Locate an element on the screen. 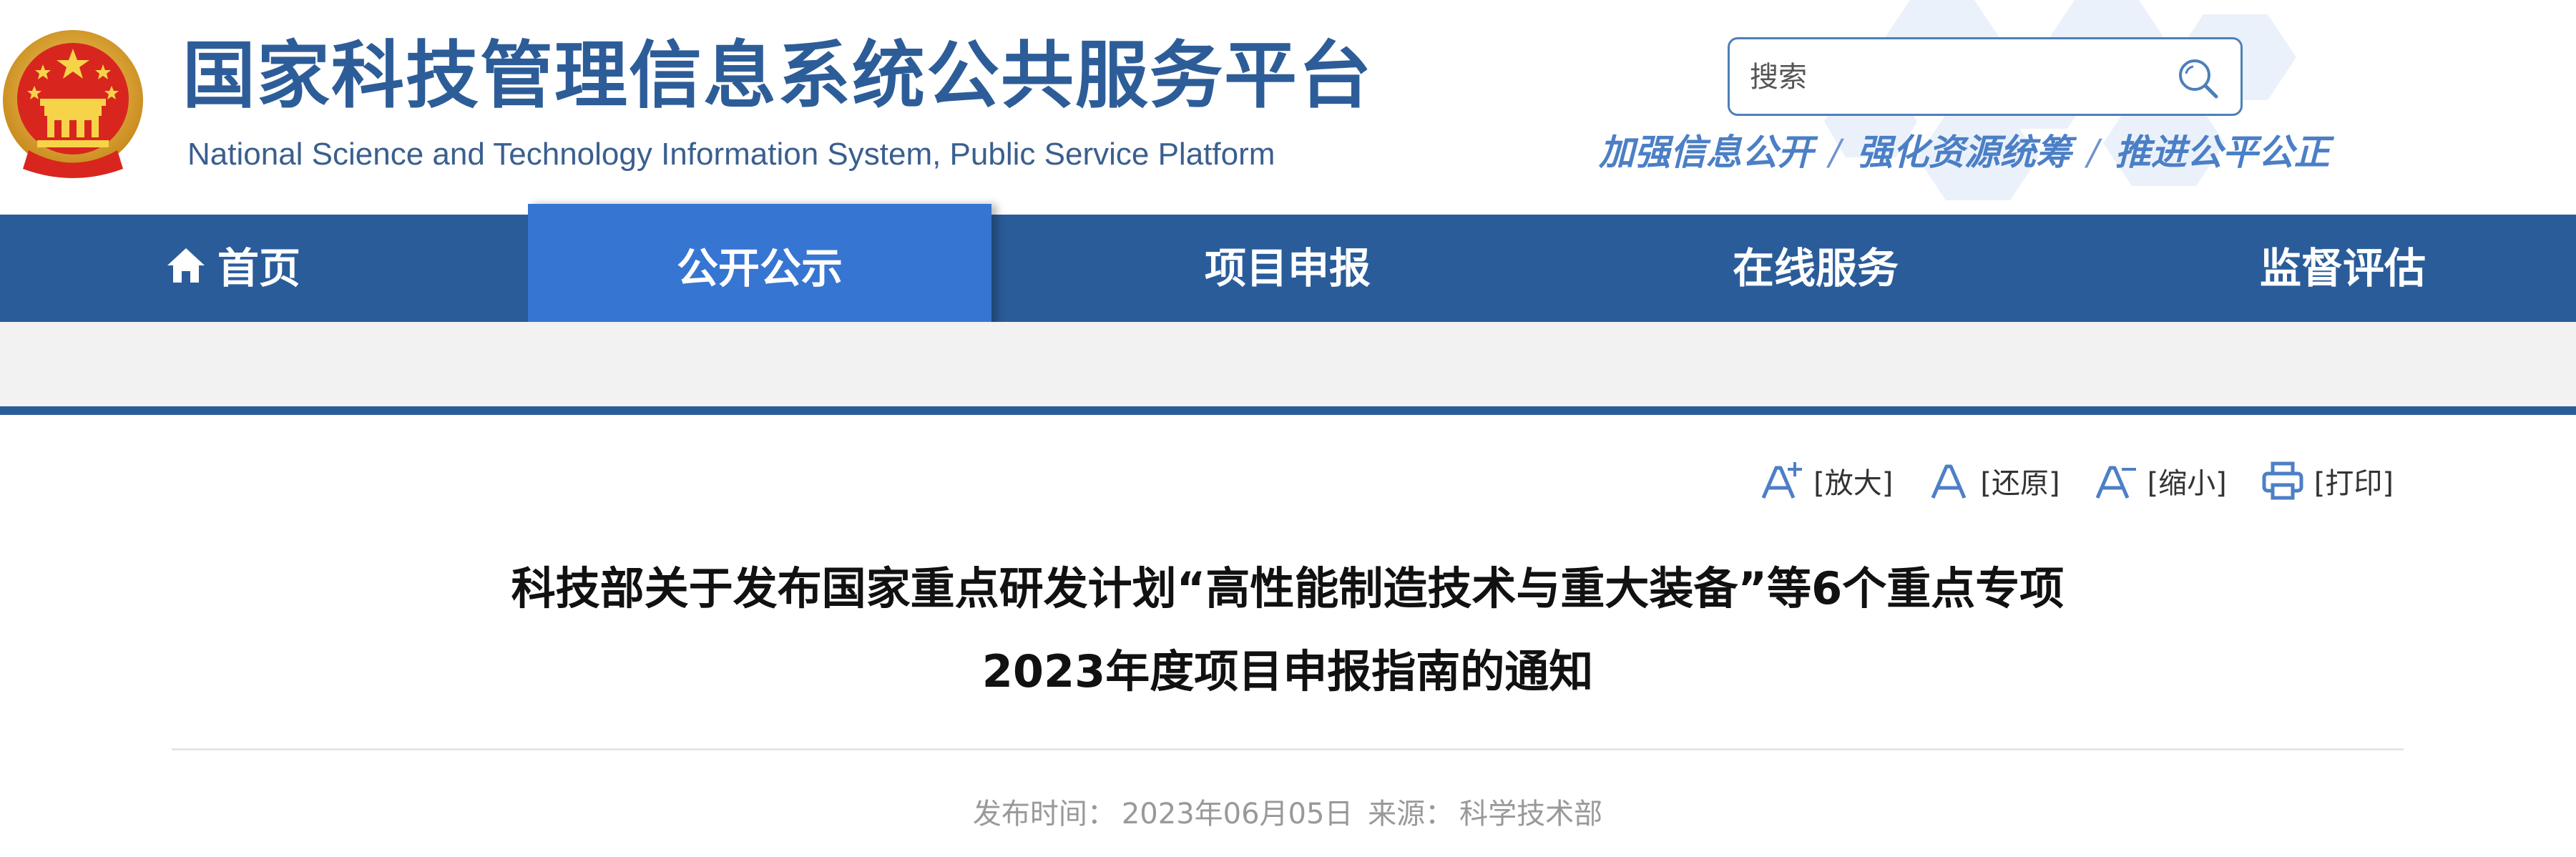  search-icon is located at coordinates (2198, 79).